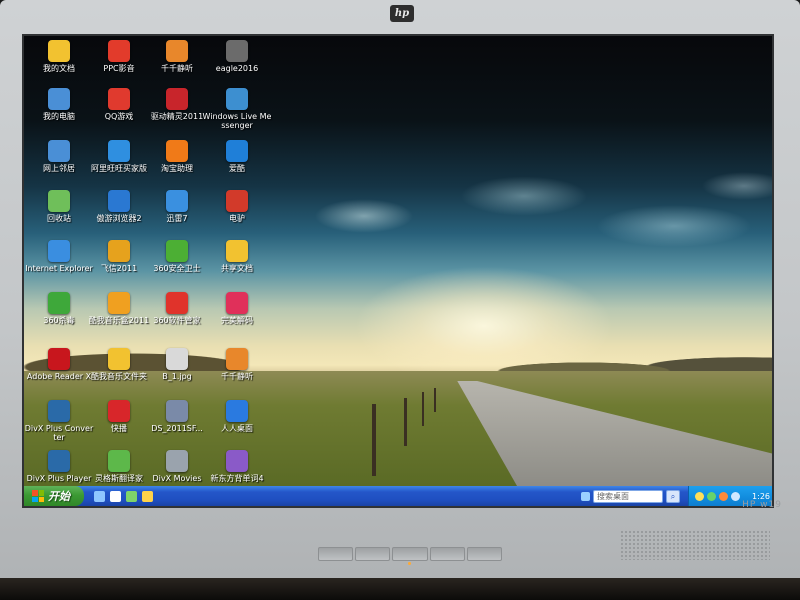 This screenshot has height=600, width=800. I want to click on network-places-icon, so click(59, 151).